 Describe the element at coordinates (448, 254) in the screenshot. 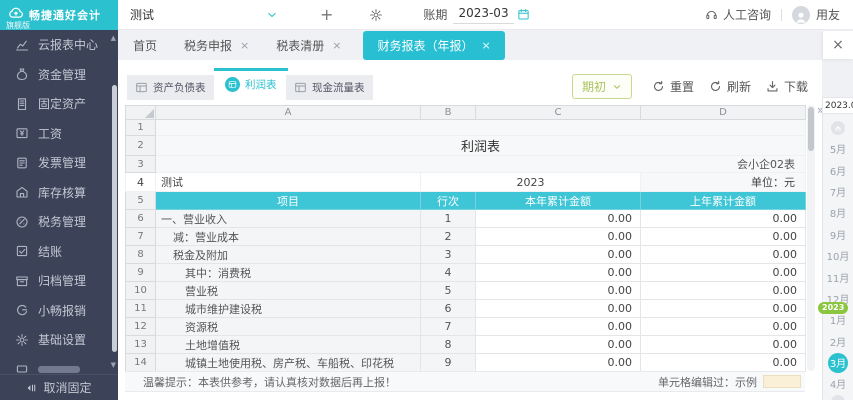

I see `cell-line-number: 3` at that location.